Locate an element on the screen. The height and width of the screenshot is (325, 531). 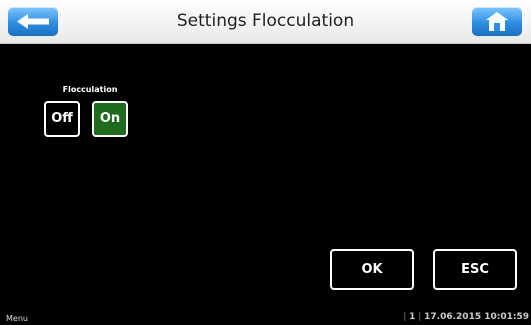
ok-button: OK is located at coordinates (372, 269).